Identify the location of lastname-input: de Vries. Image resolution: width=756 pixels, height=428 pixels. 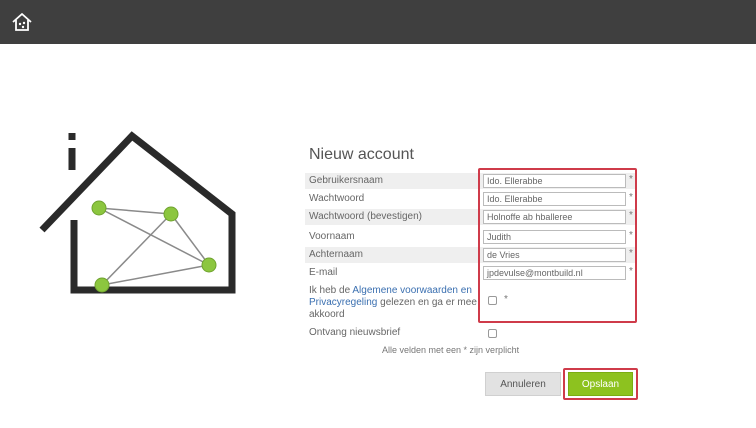
(554, 255).